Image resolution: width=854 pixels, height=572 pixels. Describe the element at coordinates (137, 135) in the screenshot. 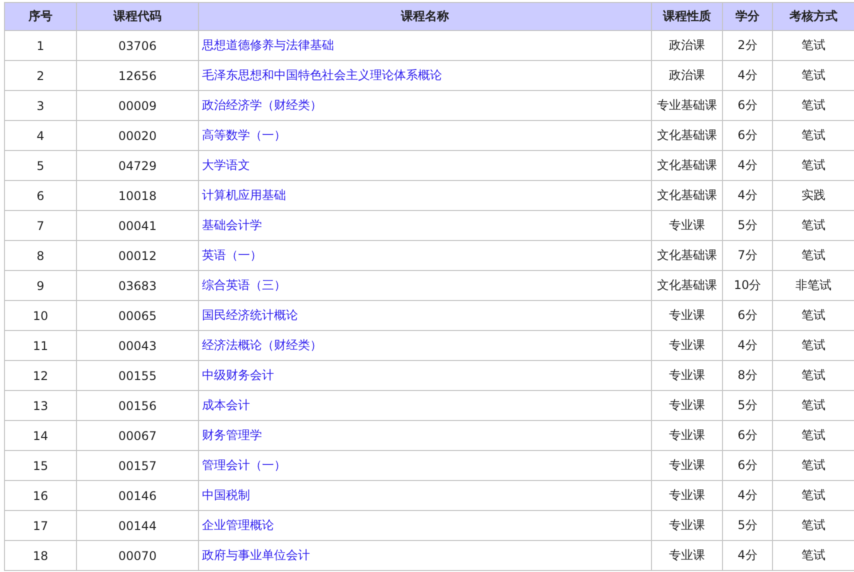

I see `table-cell: 00020` at that location.